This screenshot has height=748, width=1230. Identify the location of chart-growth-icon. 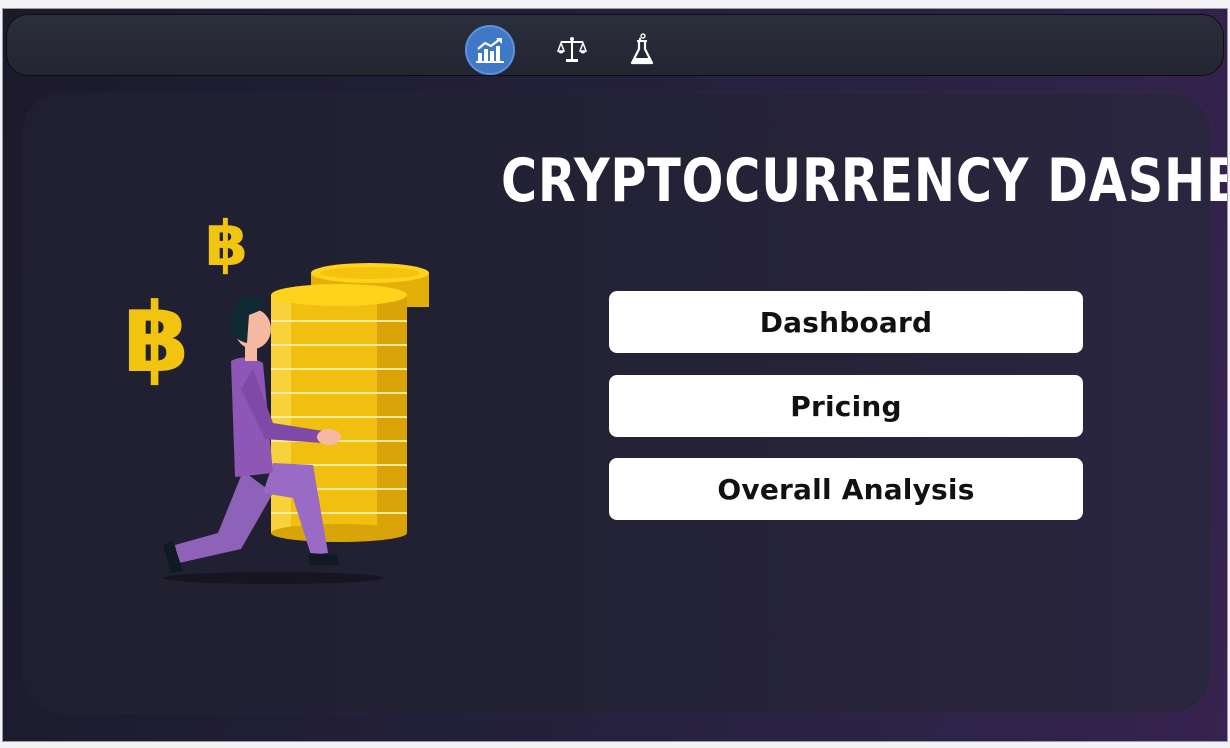
(490, 50).